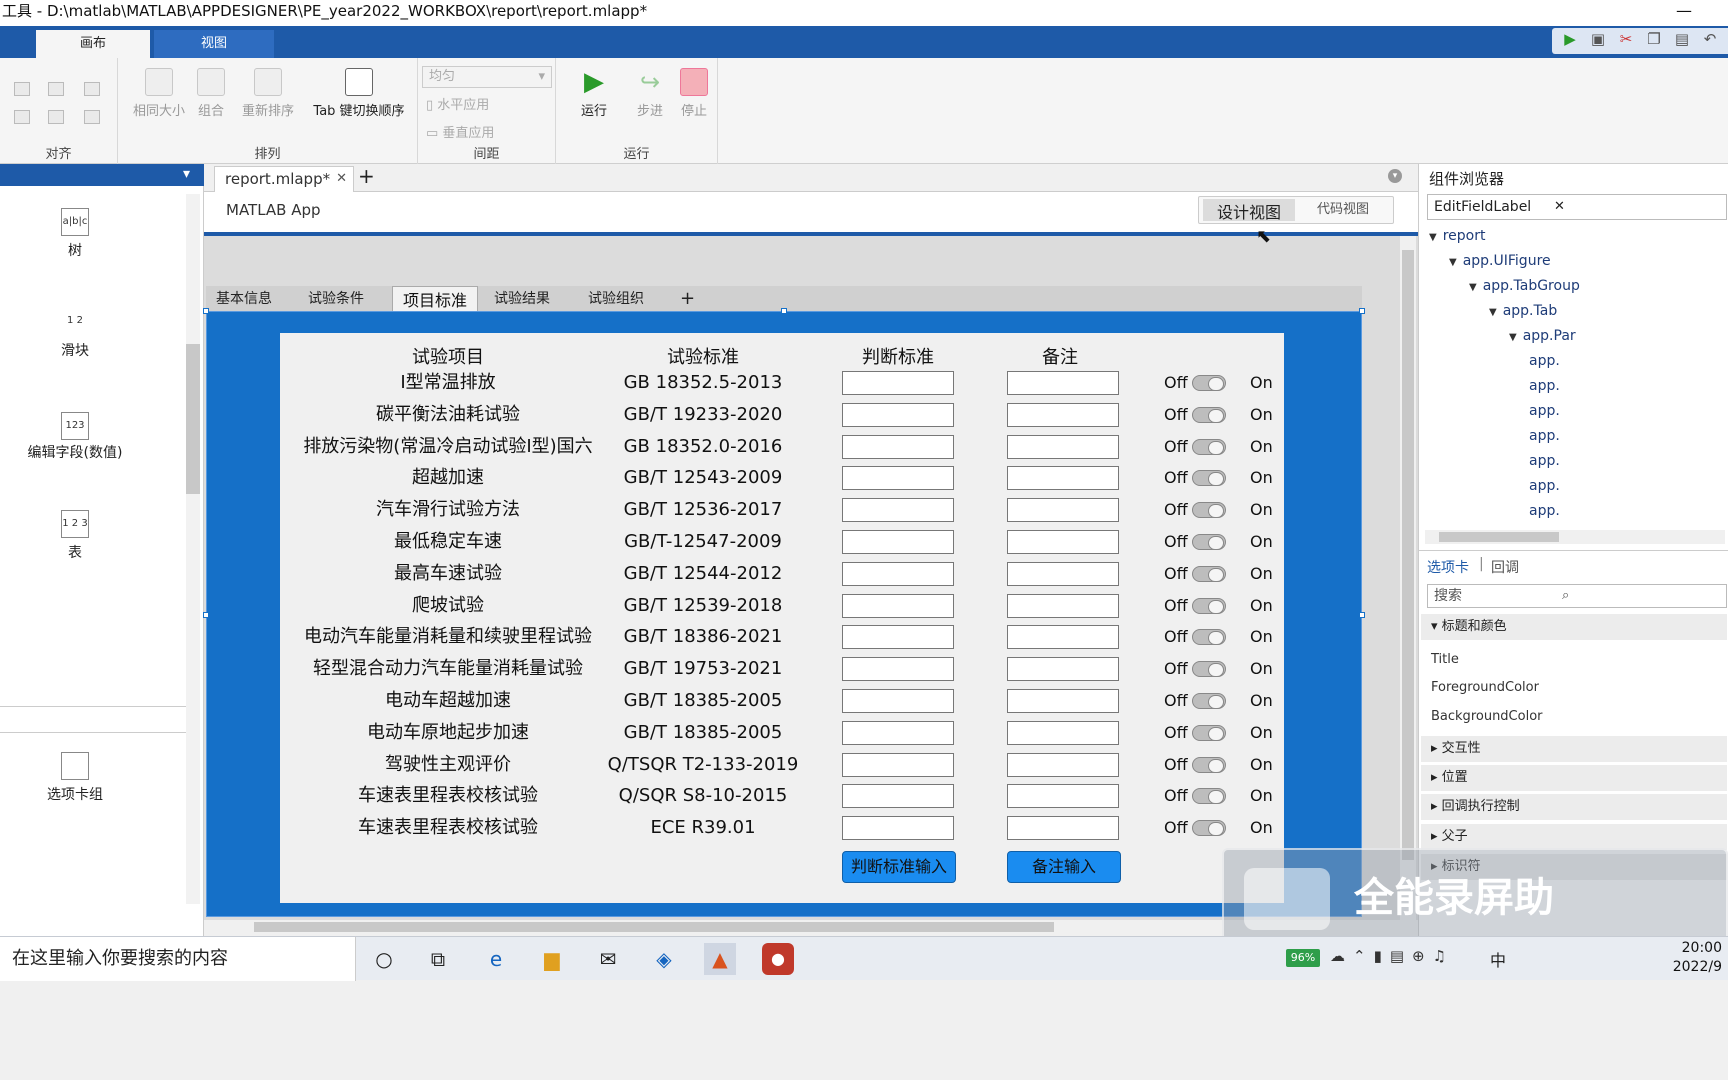 The image size is (1728, 1080). I want to click on run-button: ▶ 运行, so click(594, 93).